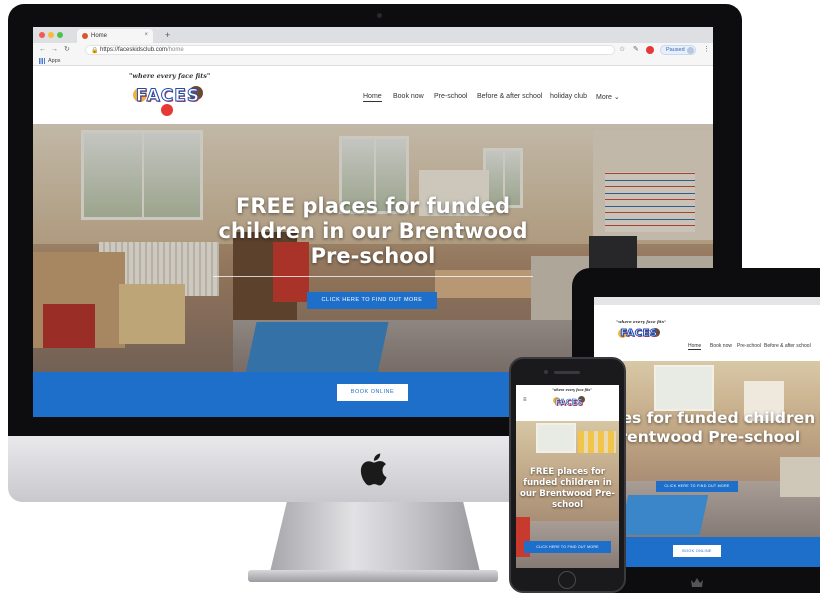  What do you see at coordinates (54, 61) in the screenshot?
I see `bookmark-apps: Apps` at bounding box center [54, 61].